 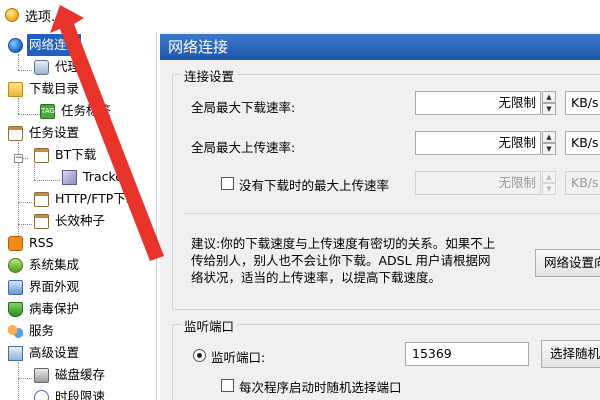 I want to click on tree-item-label: 长效种子, so click(x=80, y=220).